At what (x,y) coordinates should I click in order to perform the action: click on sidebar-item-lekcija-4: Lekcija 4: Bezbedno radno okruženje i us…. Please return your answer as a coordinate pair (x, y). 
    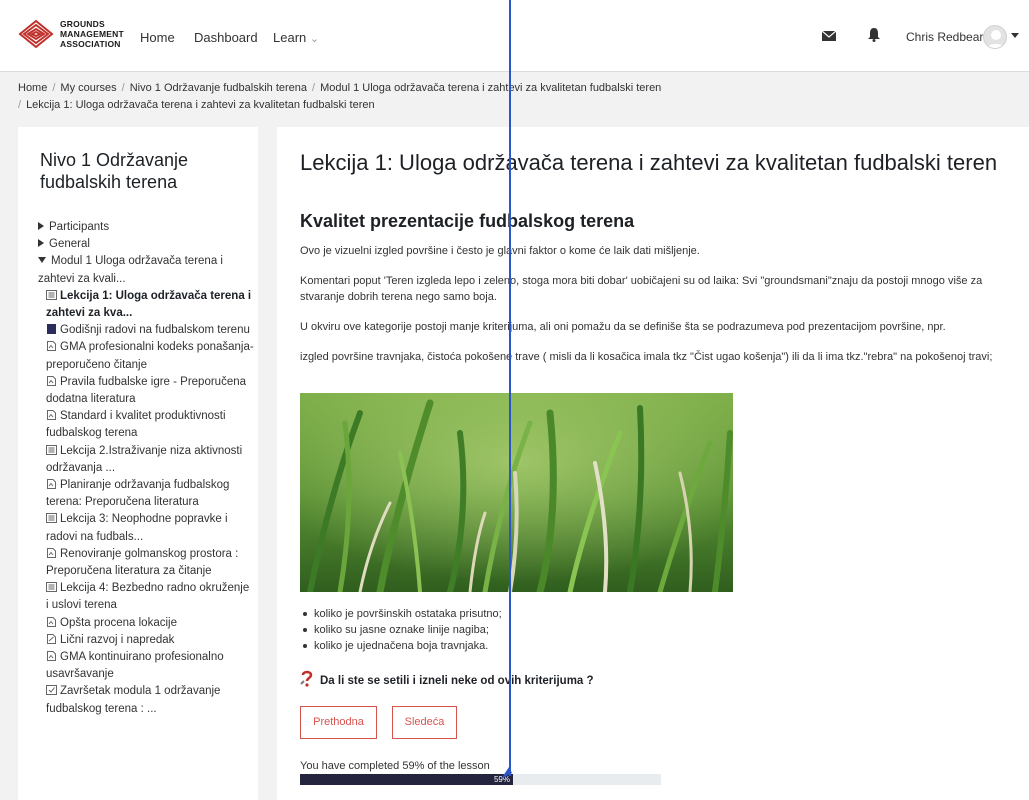
    Looking at the image, I should click on (146, 597).